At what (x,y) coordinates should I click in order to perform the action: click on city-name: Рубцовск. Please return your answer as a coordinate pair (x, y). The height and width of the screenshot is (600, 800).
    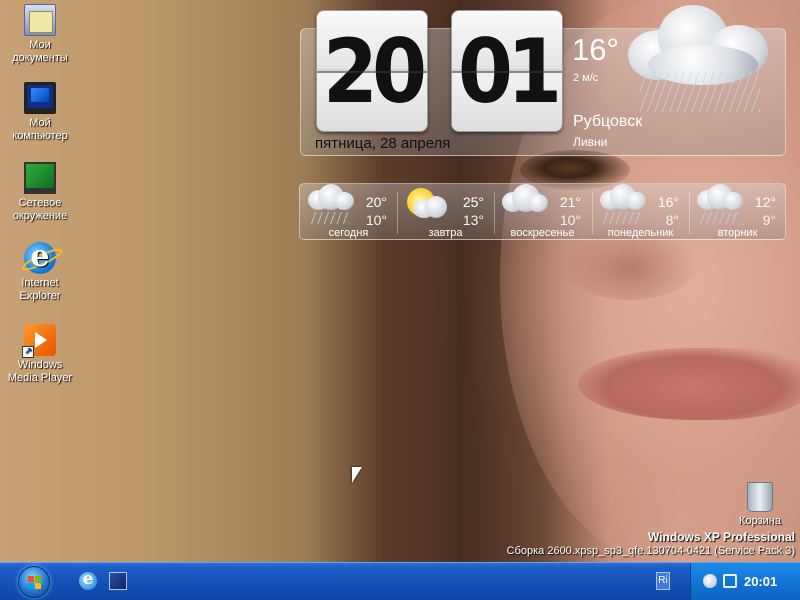
    Looking at the image, I should click on (608, 121).